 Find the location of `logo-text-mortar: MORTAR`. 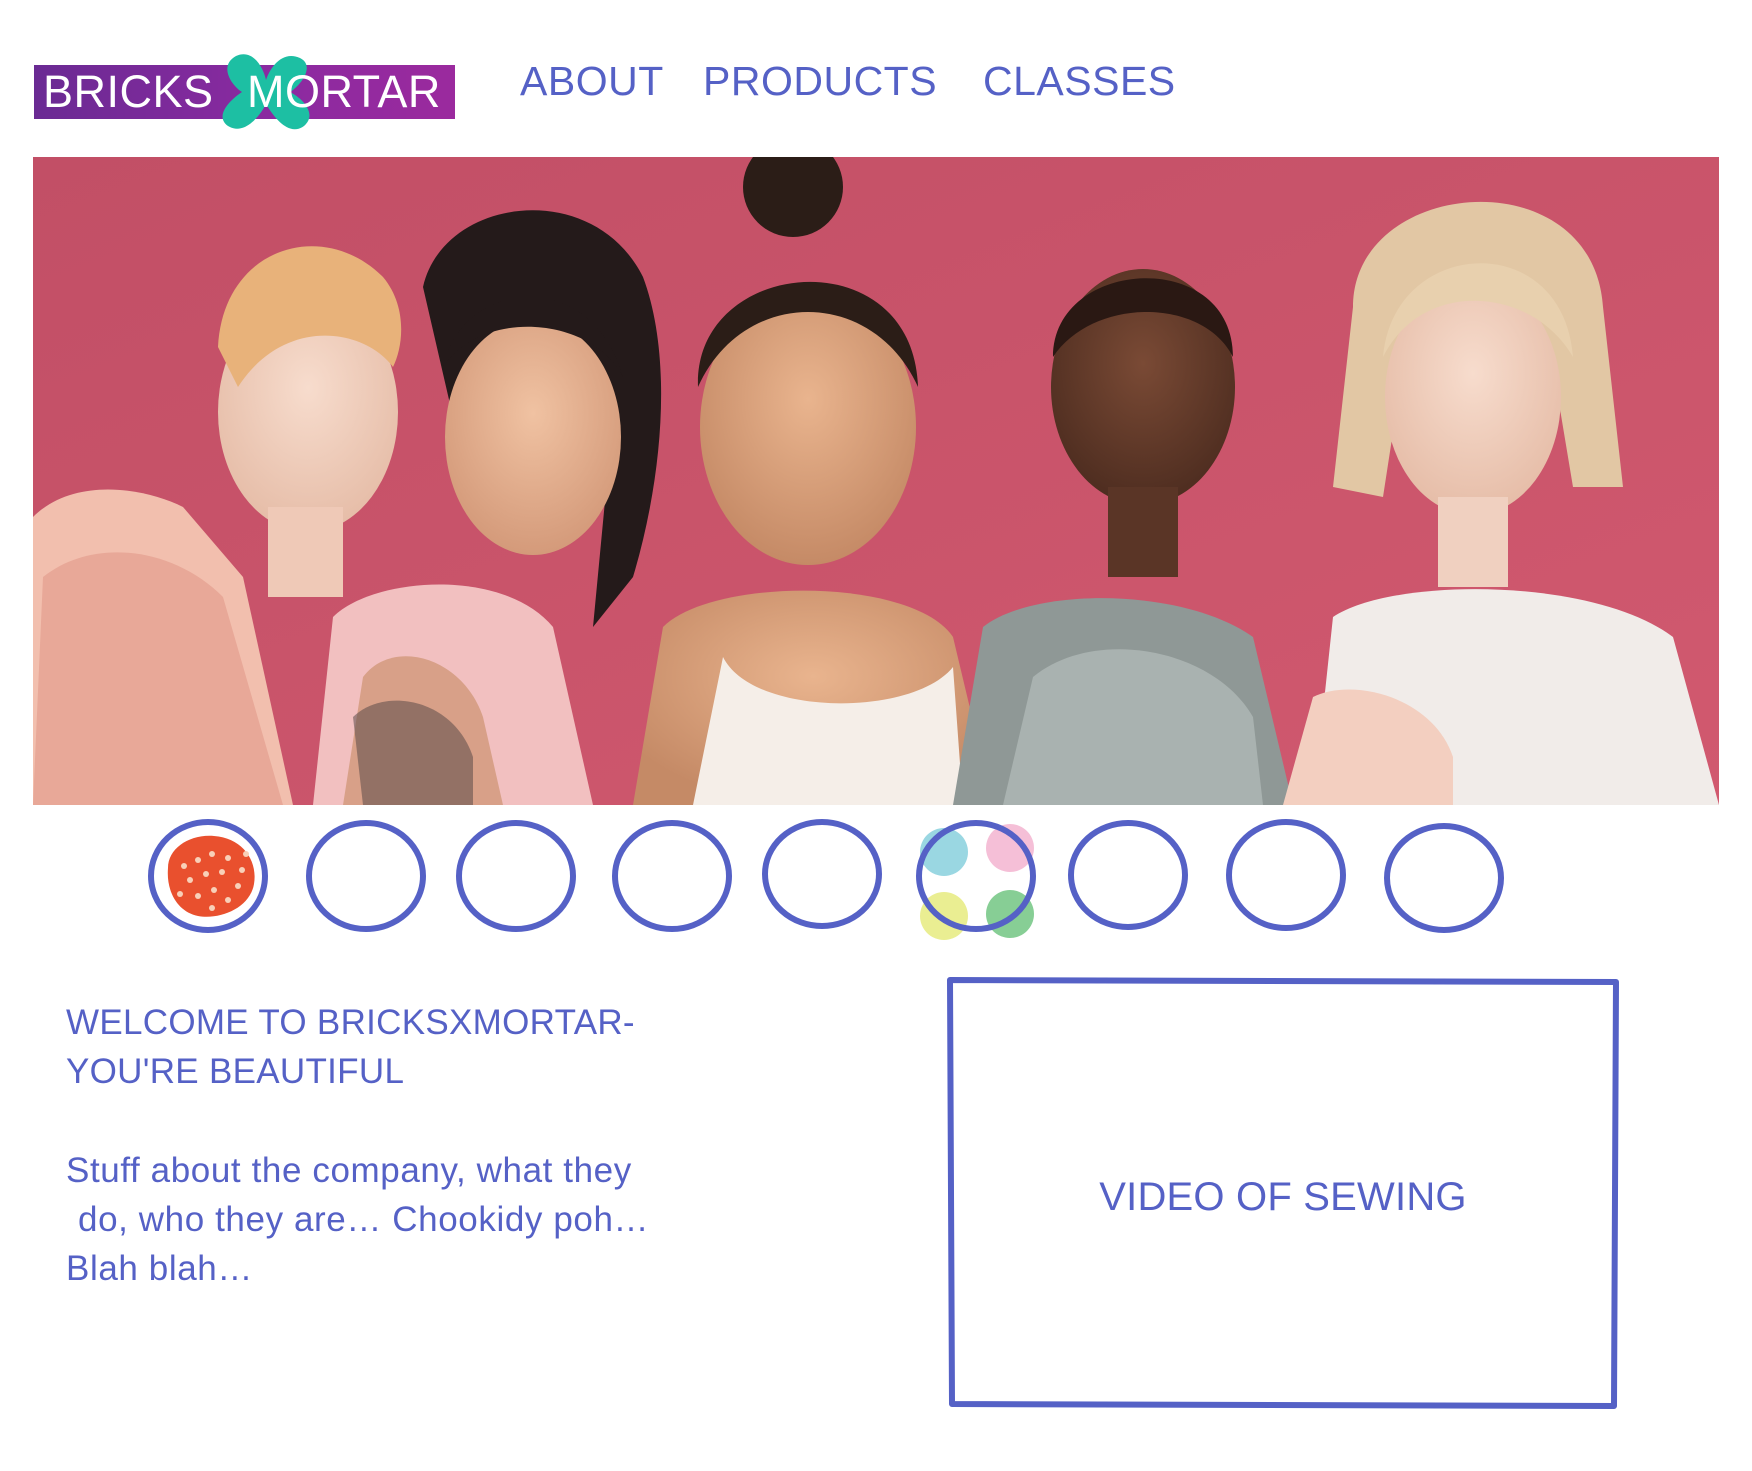

logo-text-mortar: MORTAR is located at coordinates (344, 91).